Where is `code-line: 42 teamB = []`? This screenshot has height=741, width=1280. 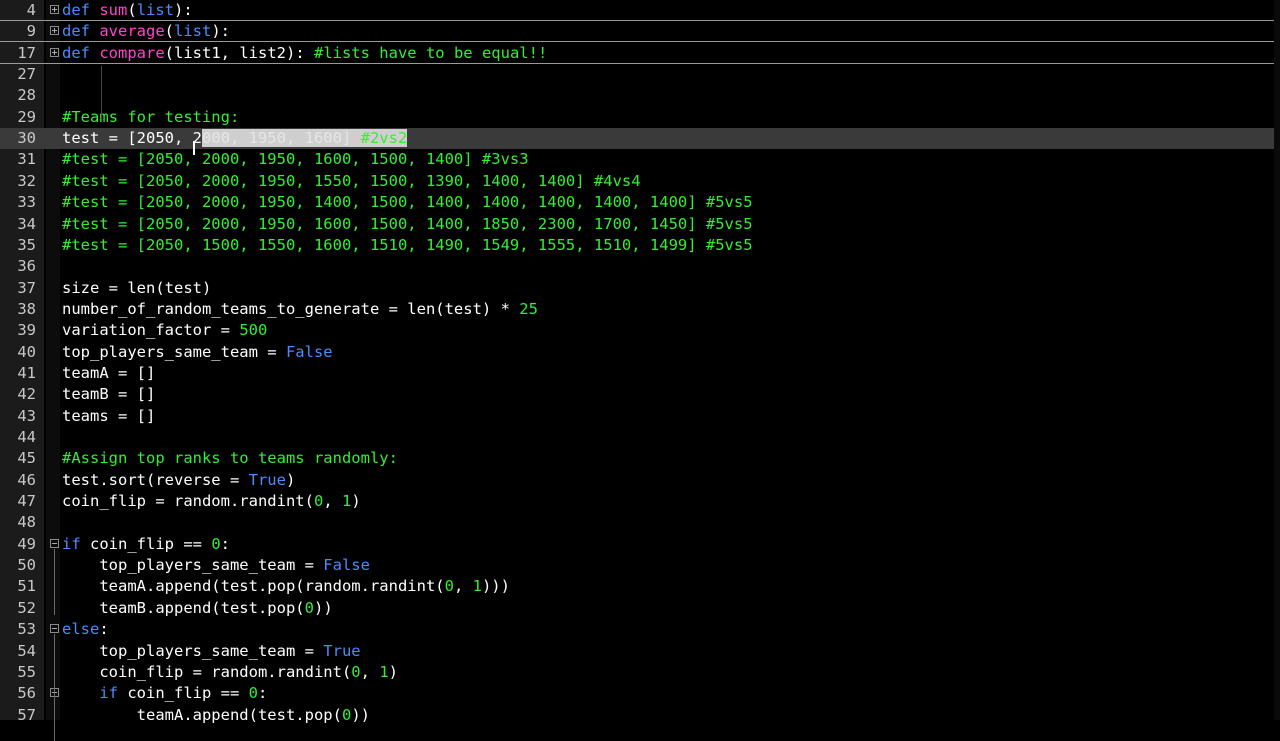
code-line: 42 teamB = [] is located at coordinates (640, 394).